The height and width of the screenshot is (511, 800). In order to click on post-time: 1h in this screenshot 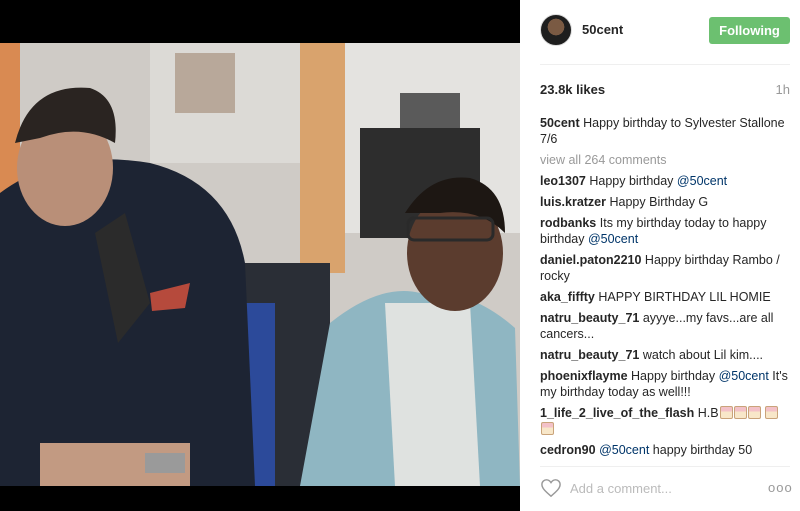, I will do `click(783, 89)`.